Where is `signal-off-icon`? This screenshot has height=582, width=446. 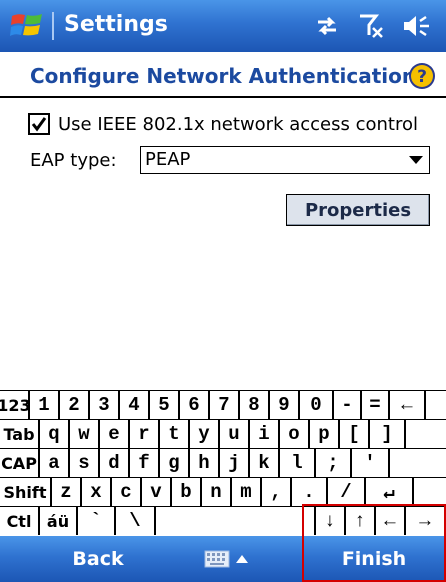 signal-off-icon is located at coordinates (371, 26).